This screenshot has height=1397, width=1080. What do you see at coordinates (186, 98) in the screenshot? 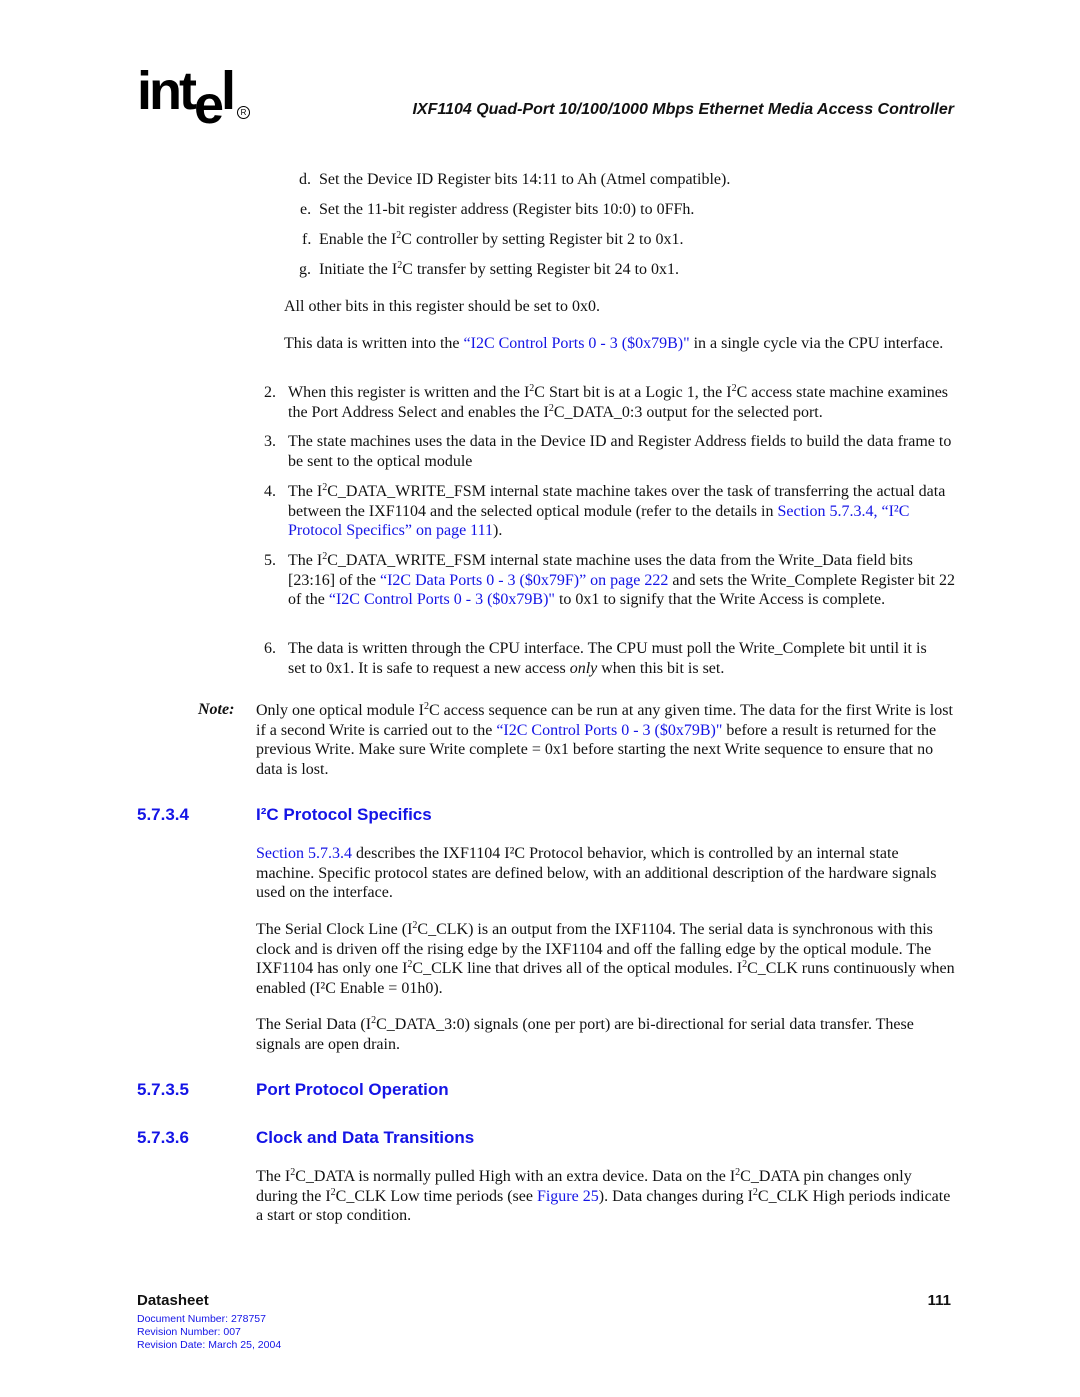
I see `logo-wordmark: intel` at bounding box center [186, 98].